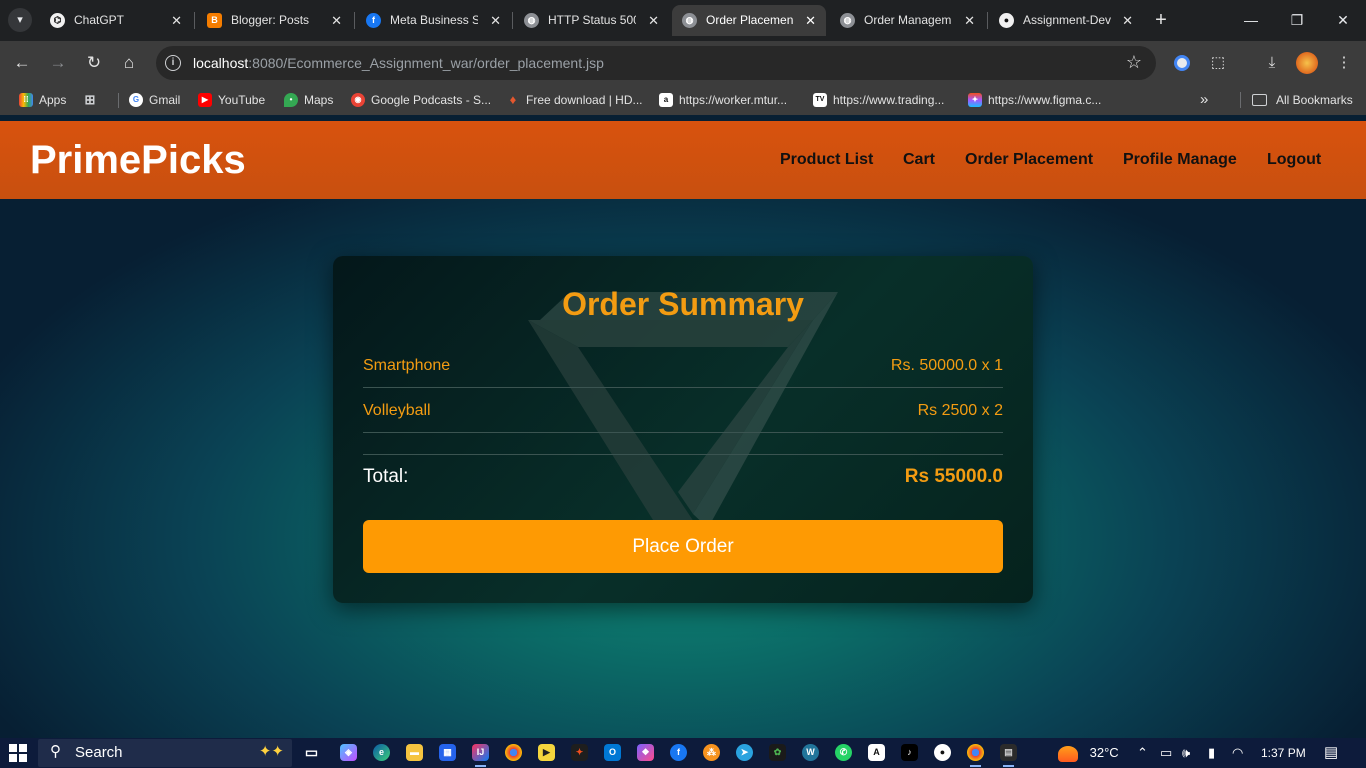 This screenshot has height=768, width=1366. Describe the element at coordinates (1186, 753) in the screenshot. I see `volume-icon: 🕪` at that location.